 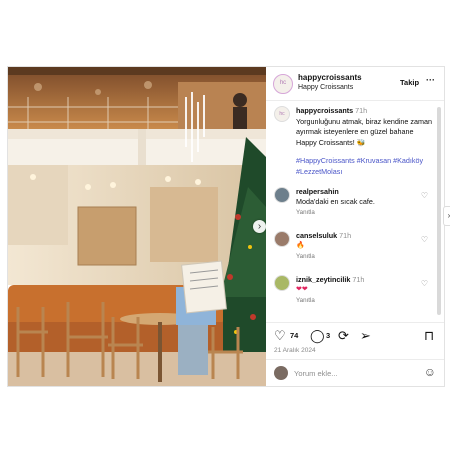 I want to click on heart-icon: ♡, so click(x=280, y=335).